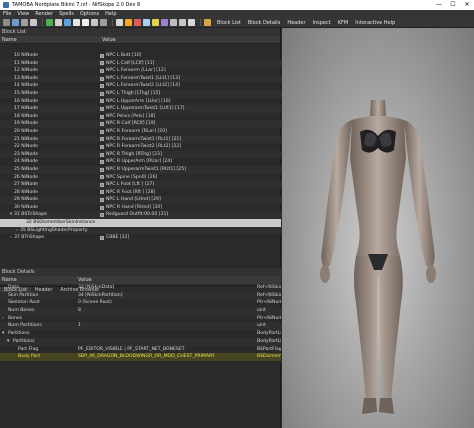  Describe the element at coordinates (164, 22) in the screenshot. I see `glow-icon` at that location.